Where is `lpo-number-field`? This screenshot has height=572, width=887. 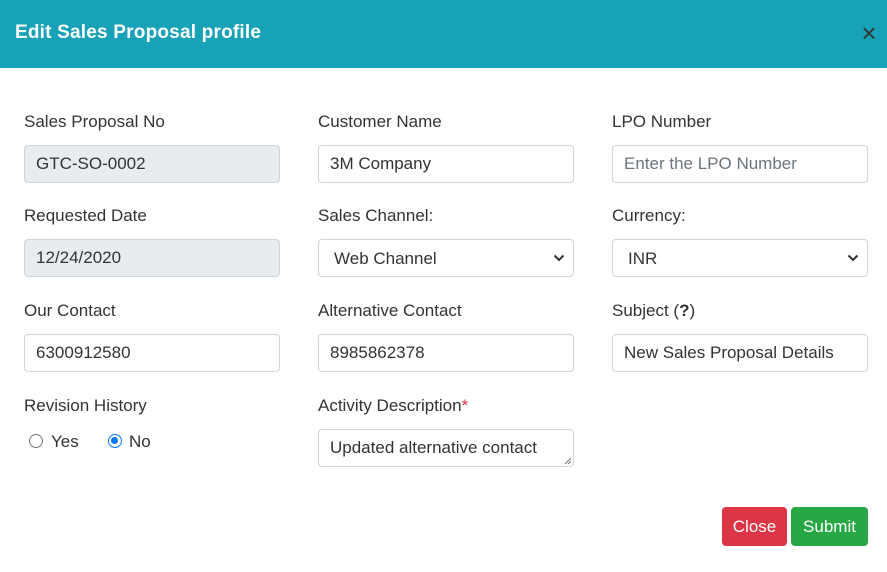
lpo-number-field is located at coordinates (740, 164).